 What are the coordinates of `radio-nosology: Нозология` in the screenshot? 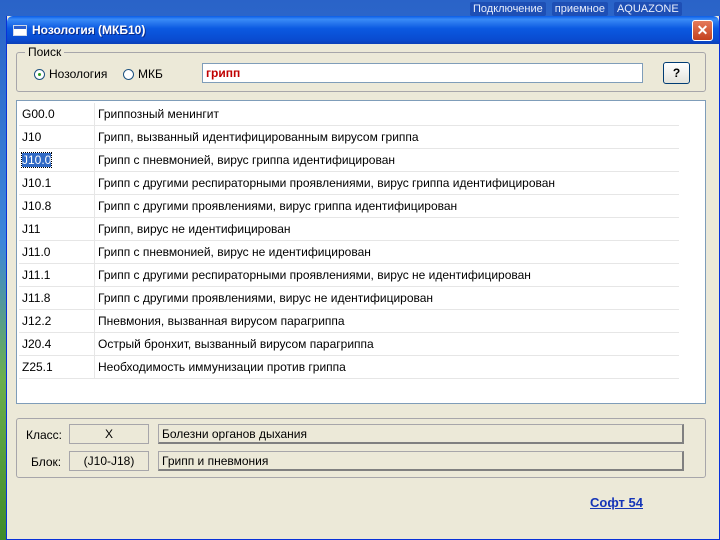 It's located at (70, 74).